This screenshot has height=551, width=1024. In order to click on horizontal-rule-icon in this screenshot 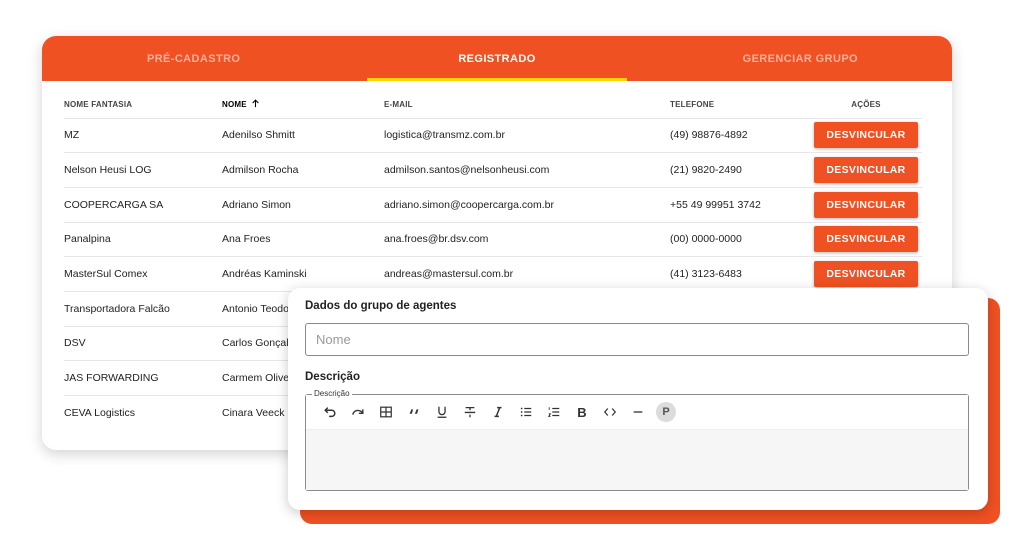, I will do `click(638, 412)`.